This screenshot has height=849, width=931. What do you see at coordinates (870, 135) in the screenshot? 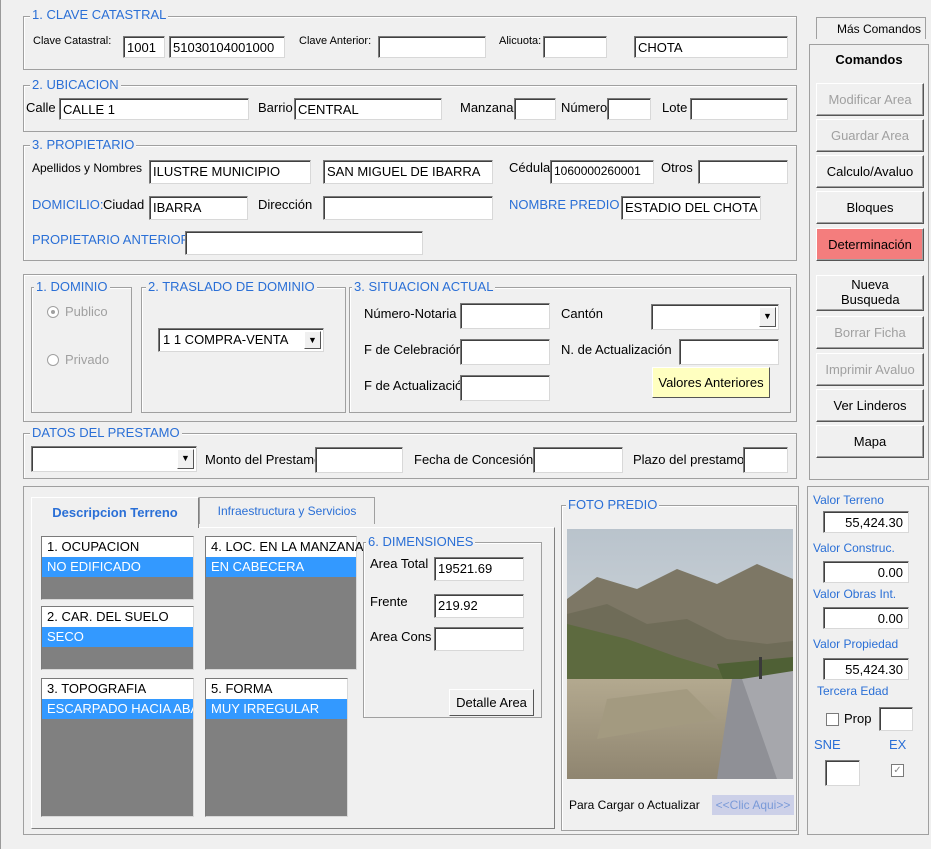
I see `guardar-area-button: Guardar Area` at bounding box center [870, 135].